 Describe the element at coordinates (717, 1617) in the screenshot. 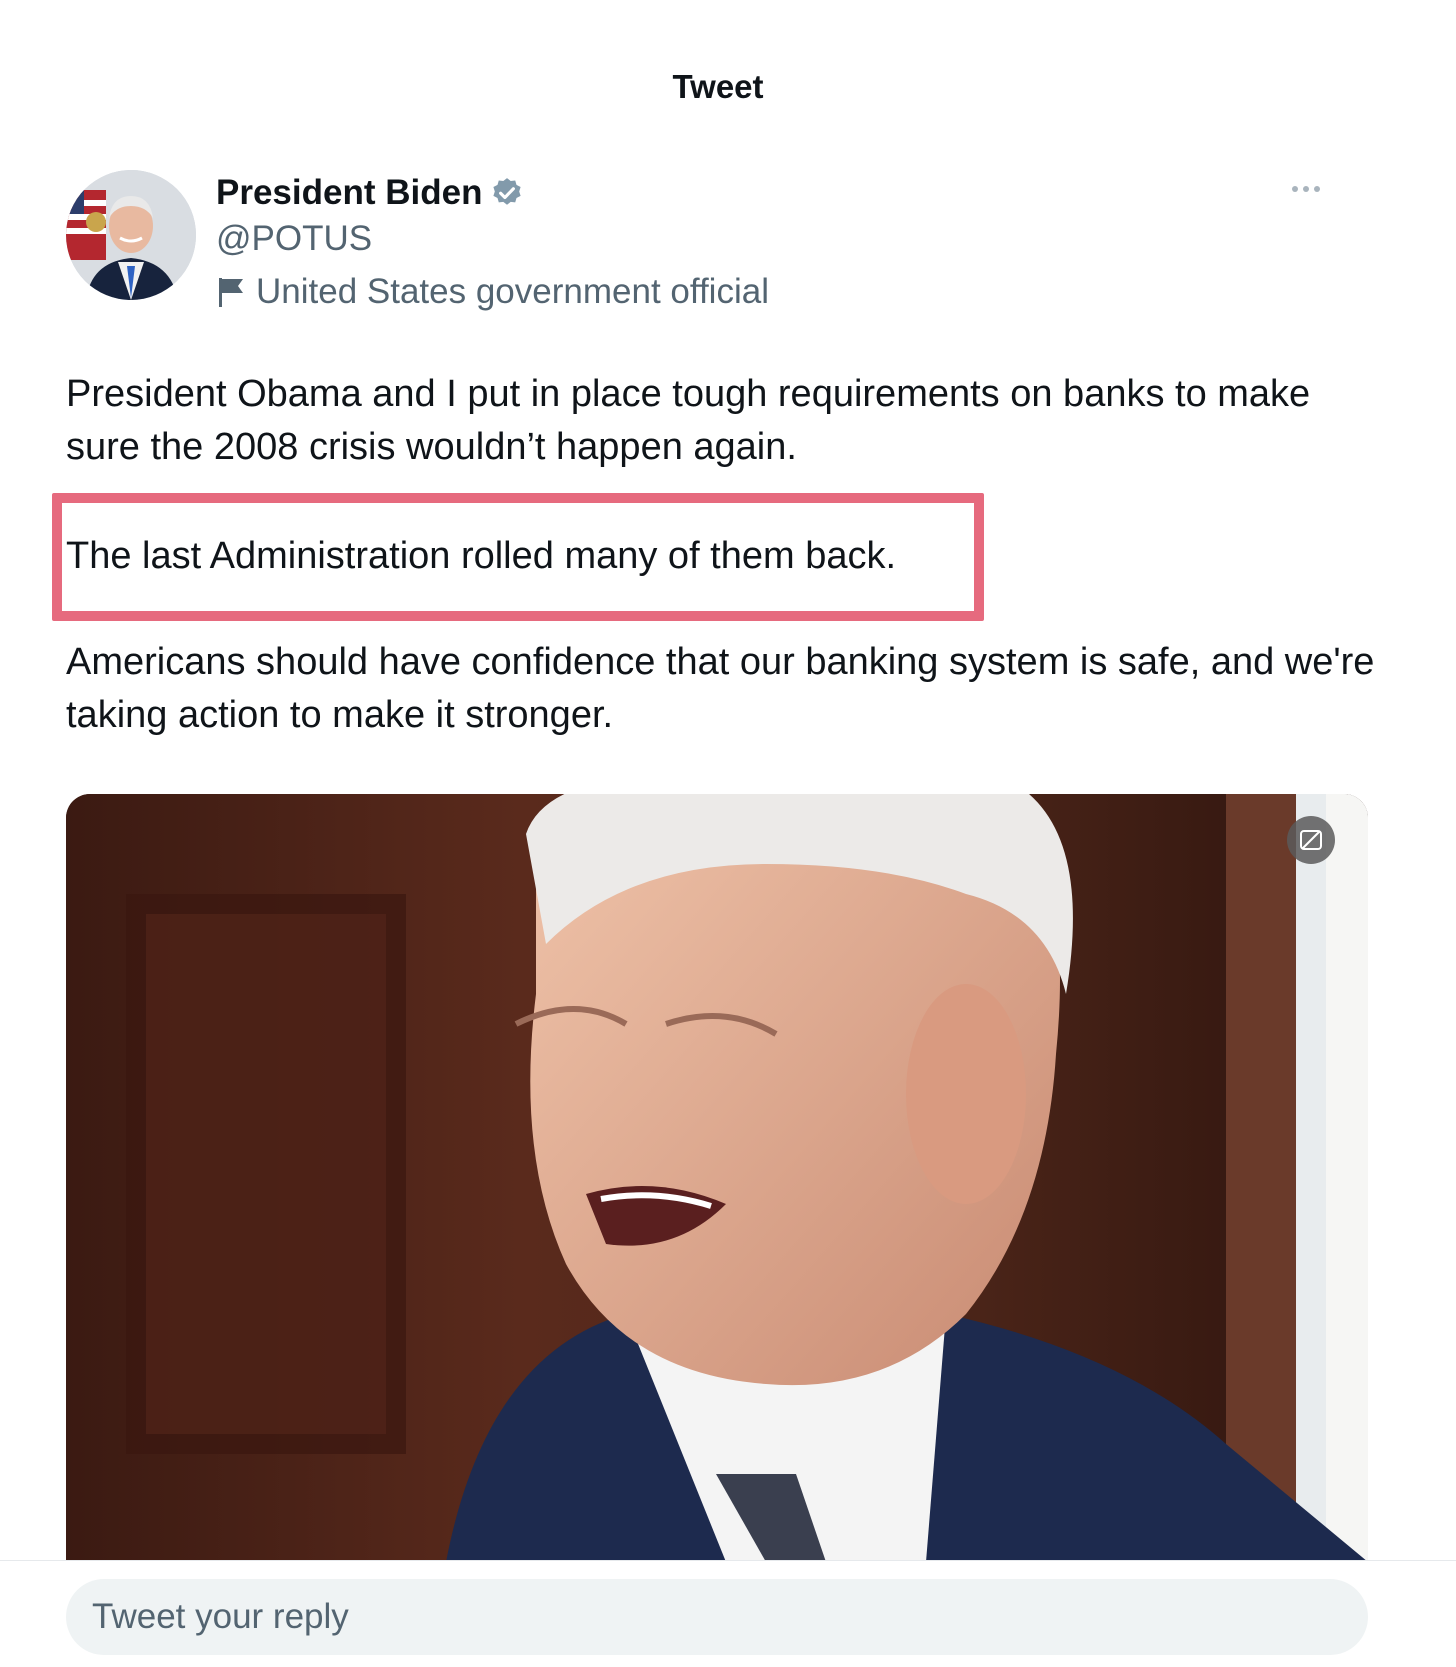

I see `reply-input` at that location.